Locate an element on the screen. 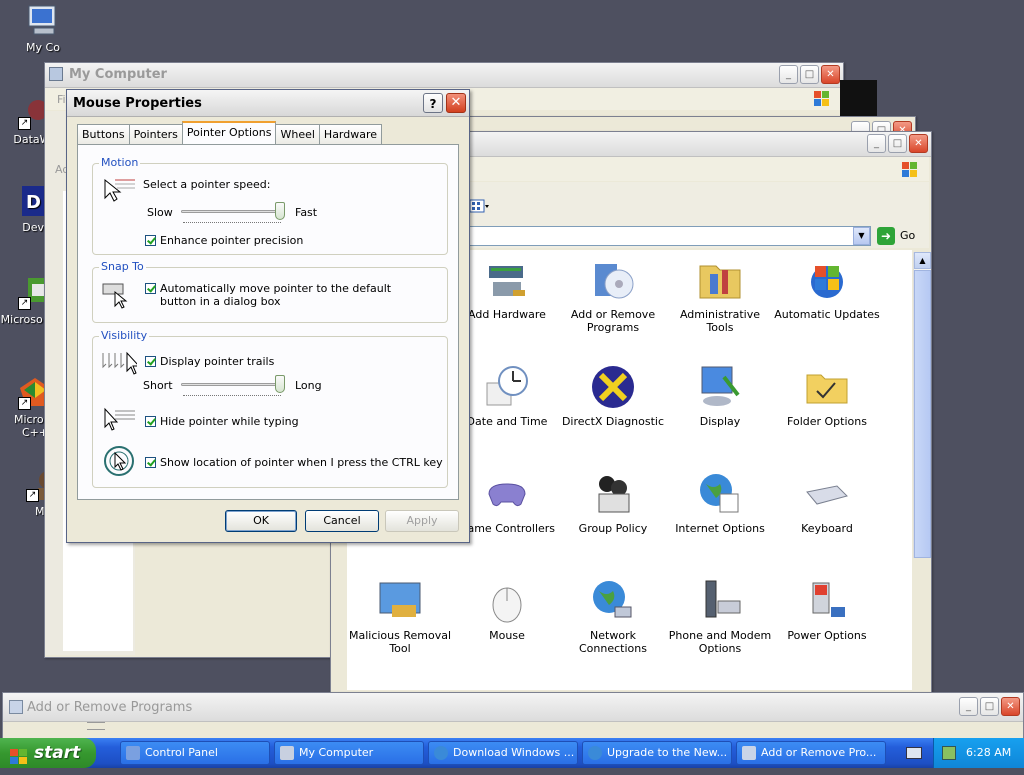  cp-item-mouse: Mouse is located at coordinates (507, 609).